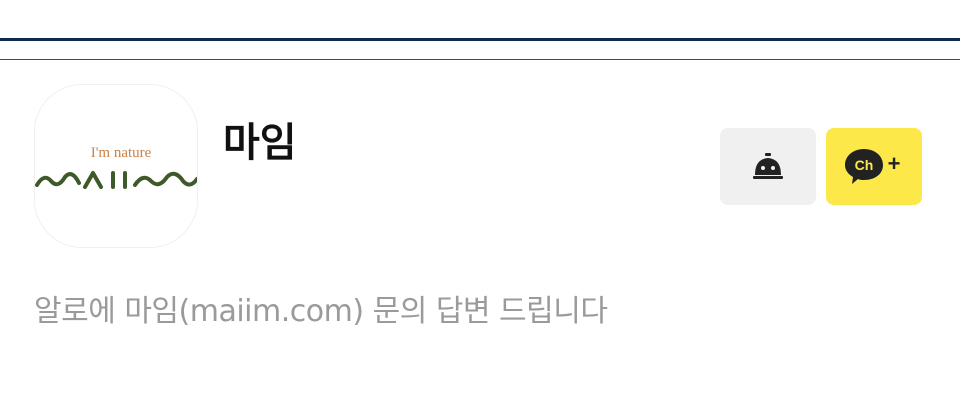 This screenshot has width=960, height=400. I want to click on add-channel-button: Ch +, so click(874, 166).